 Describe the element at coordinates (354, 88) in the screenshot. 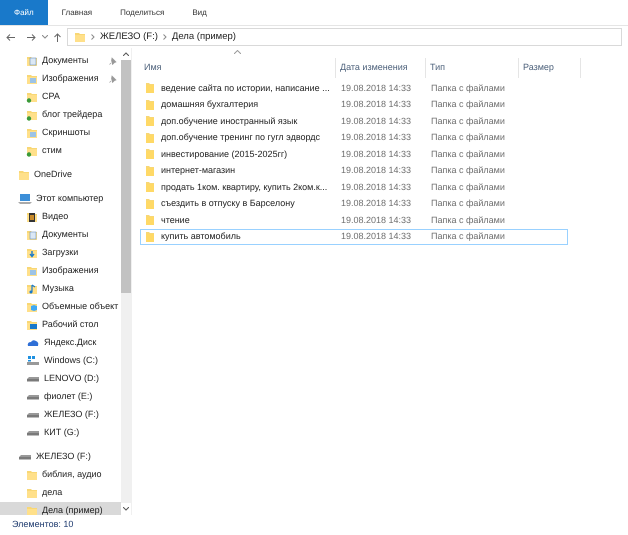

I see `file-row: ведение сайта по истории, написание ... 19.08.2018 14:33 Папка с файлами` at that location.